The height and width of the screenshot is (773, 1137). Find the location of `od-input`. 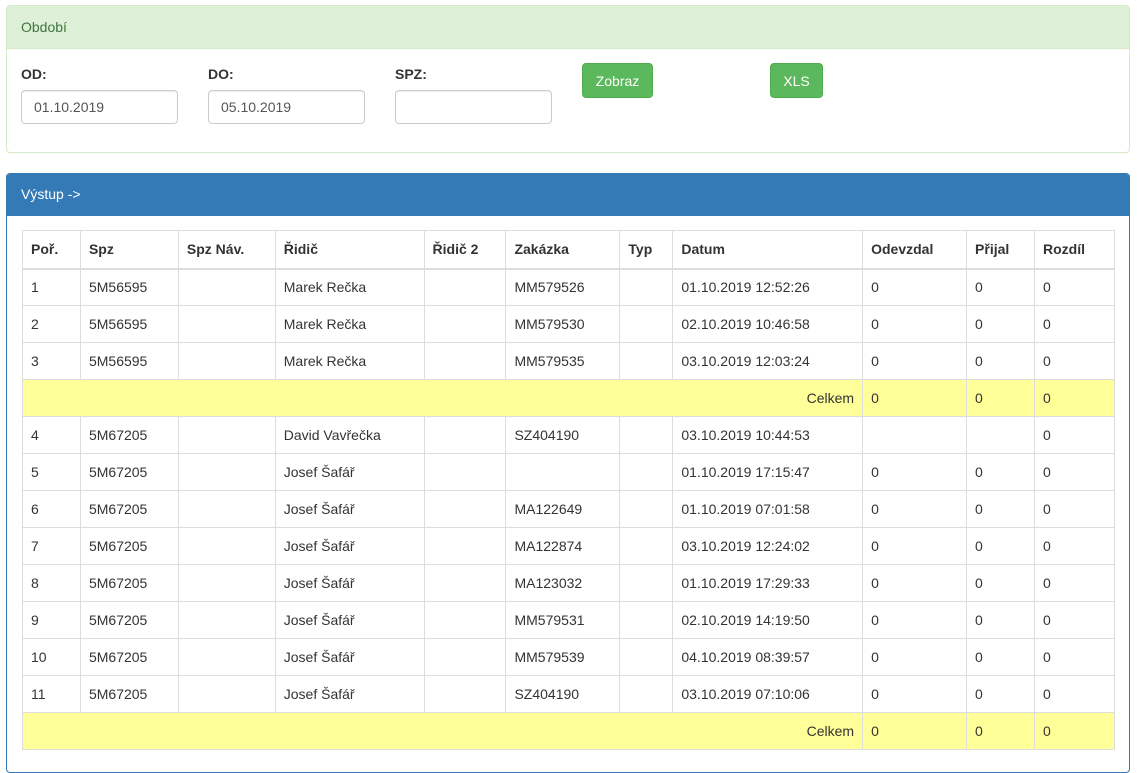

od-input is located at coordinates (99, 107).